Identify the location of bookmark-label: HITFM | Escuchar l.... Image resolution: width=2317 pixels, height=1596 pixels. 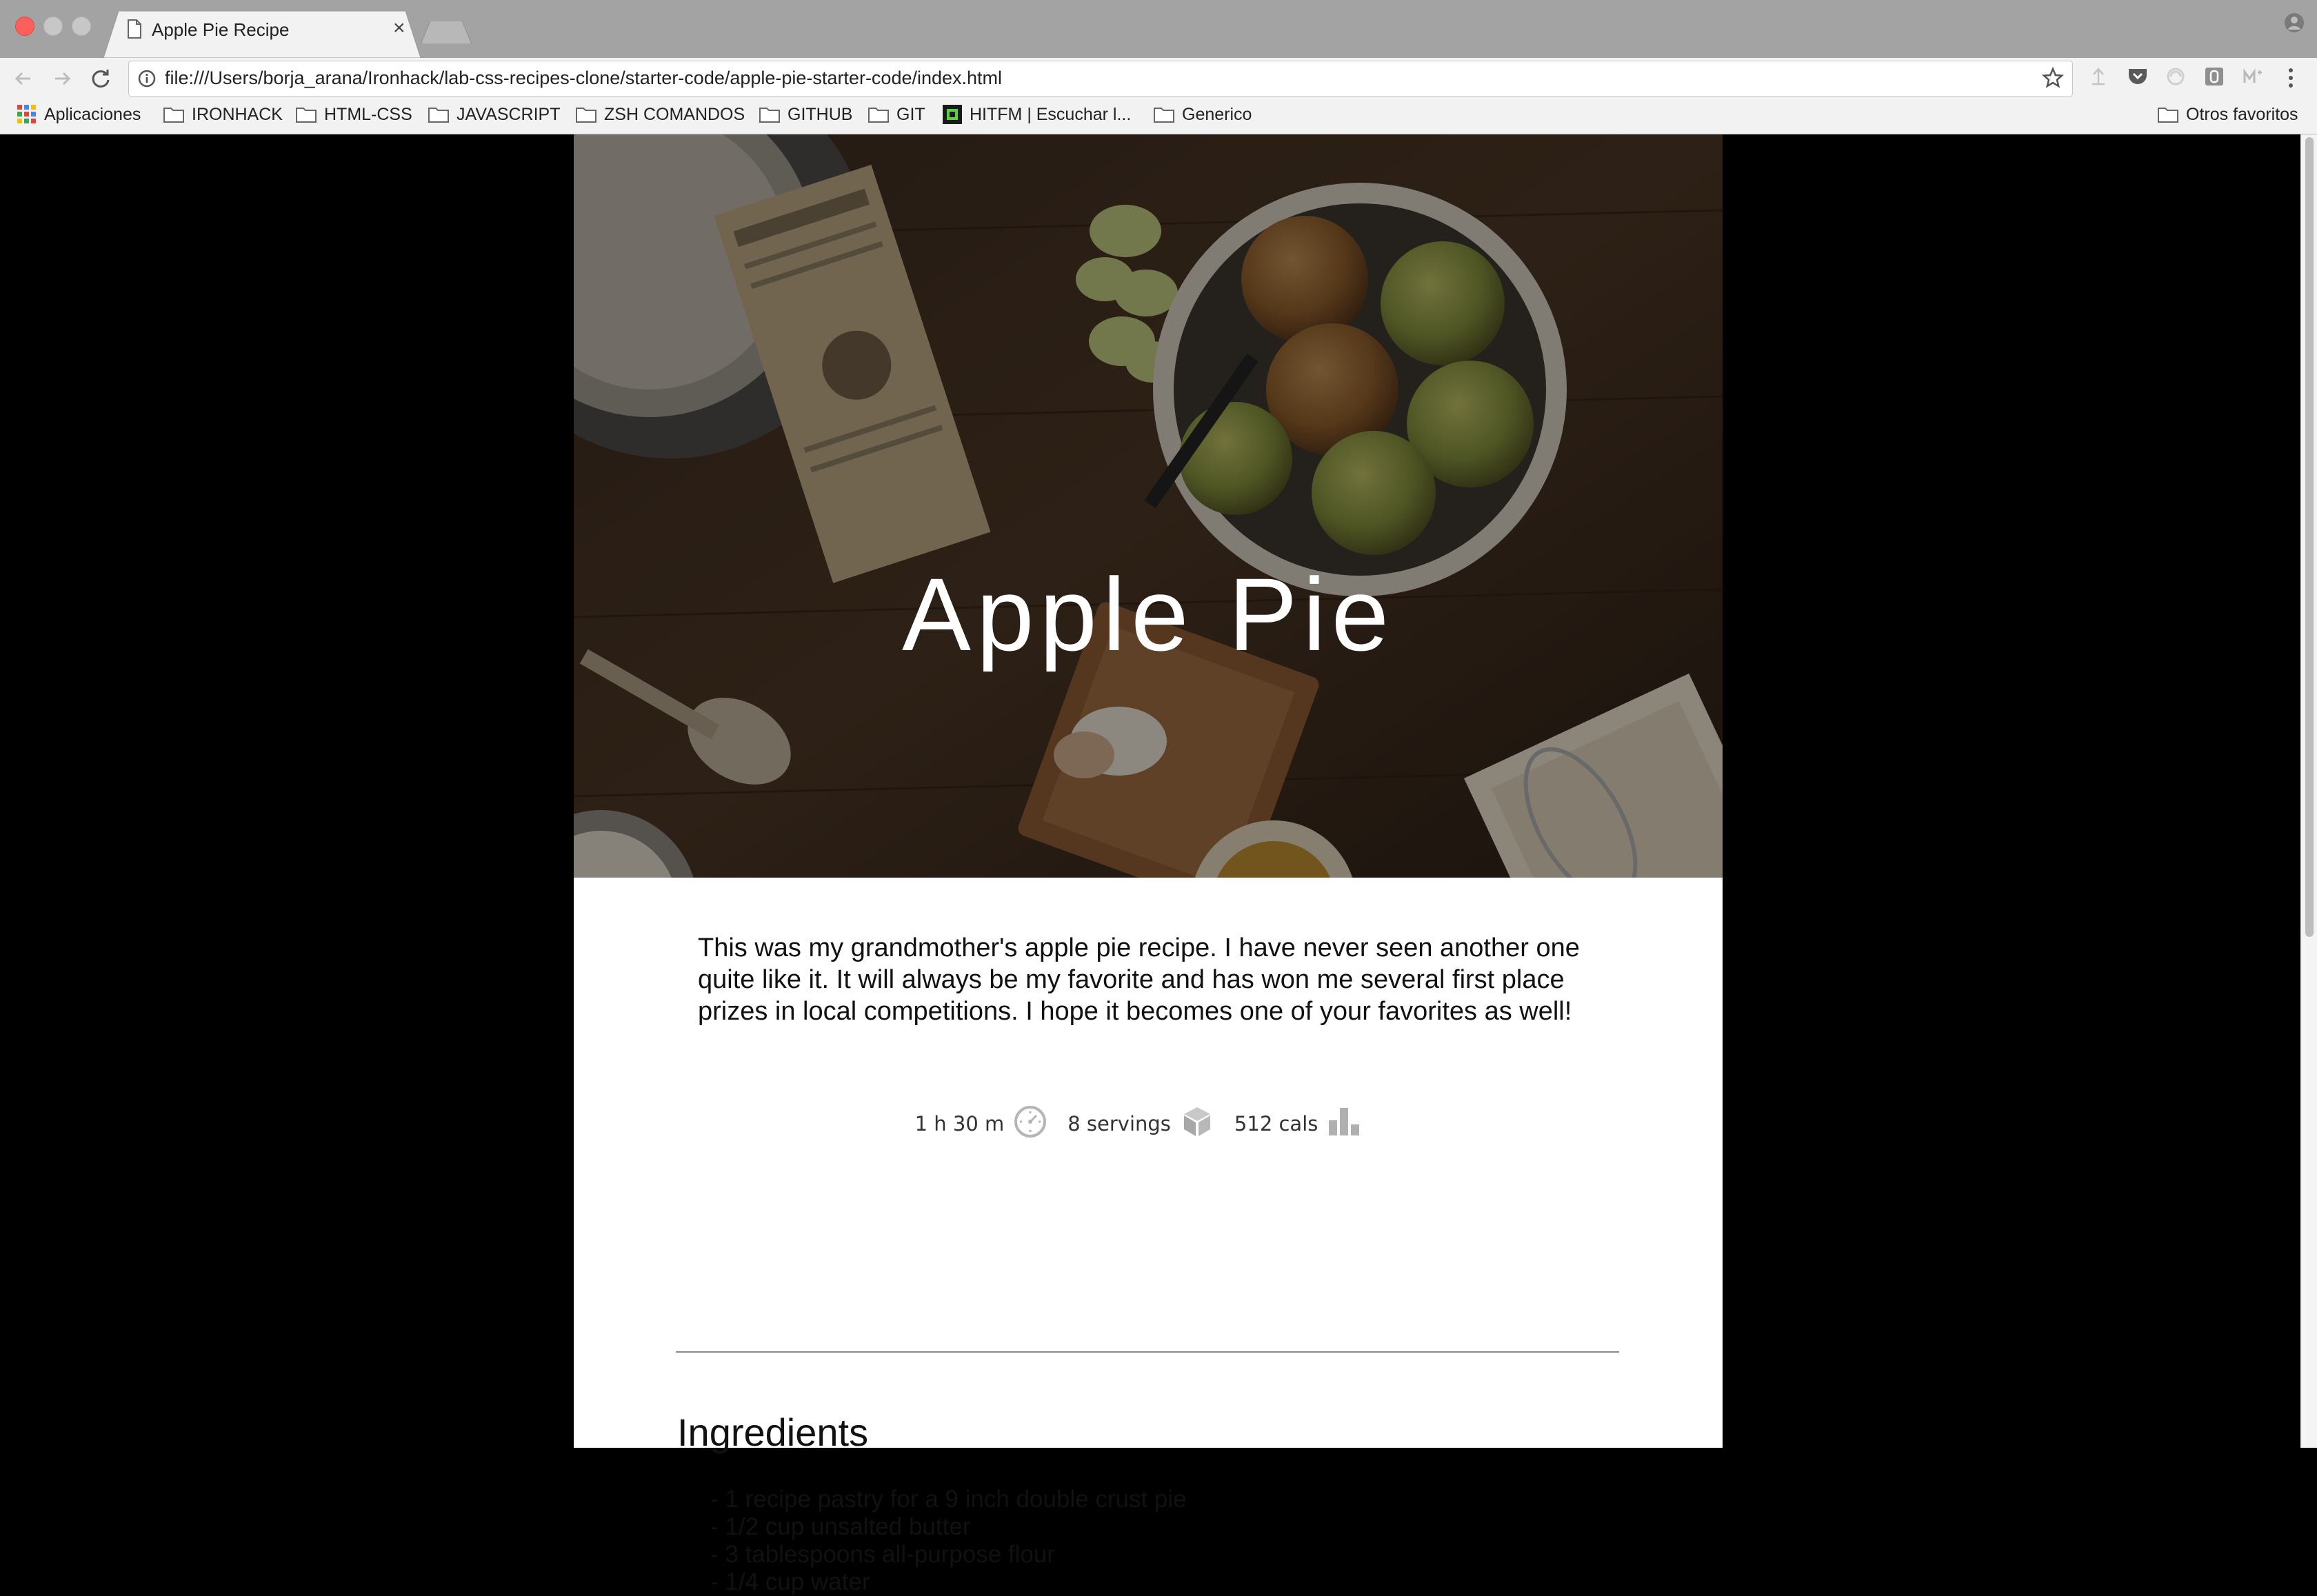
(1051, 114).